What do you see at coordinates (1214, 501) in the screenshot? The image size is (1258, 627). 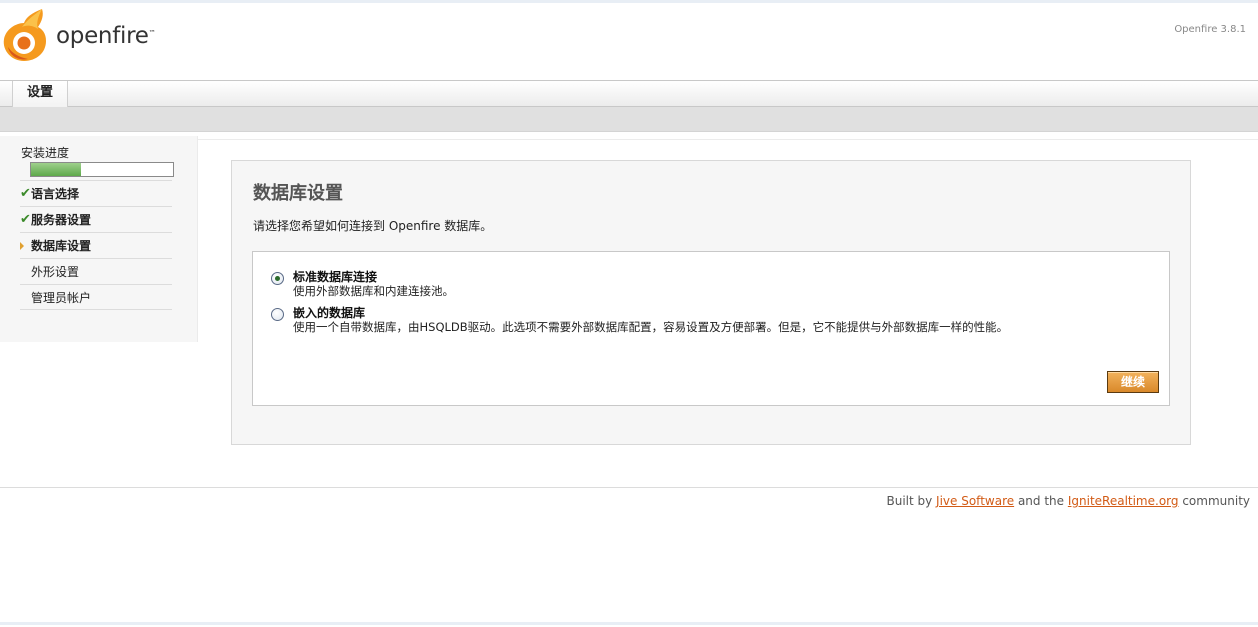 I see `footer-text: community` at bounding box center [1214, 501].